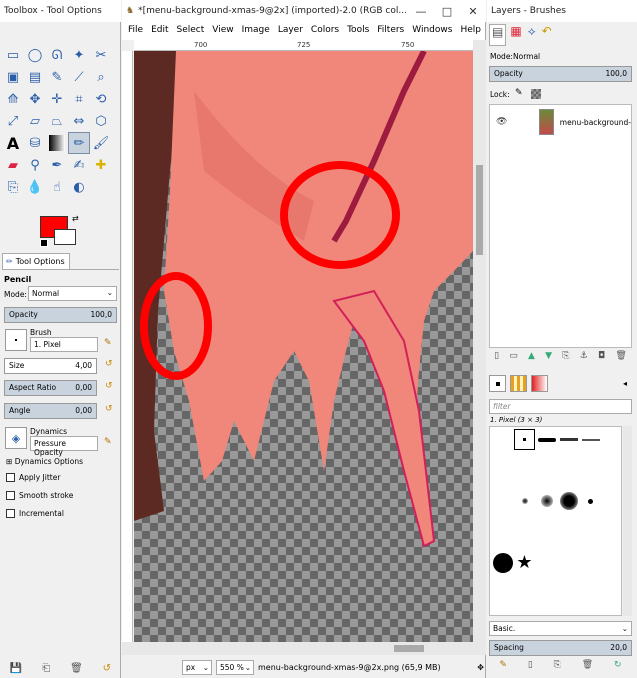 The height and width of the screenshot is (678, 637). Describe the element at coordinates (65, 237) in the screenshot. I see `background-color-swatch` at that location.